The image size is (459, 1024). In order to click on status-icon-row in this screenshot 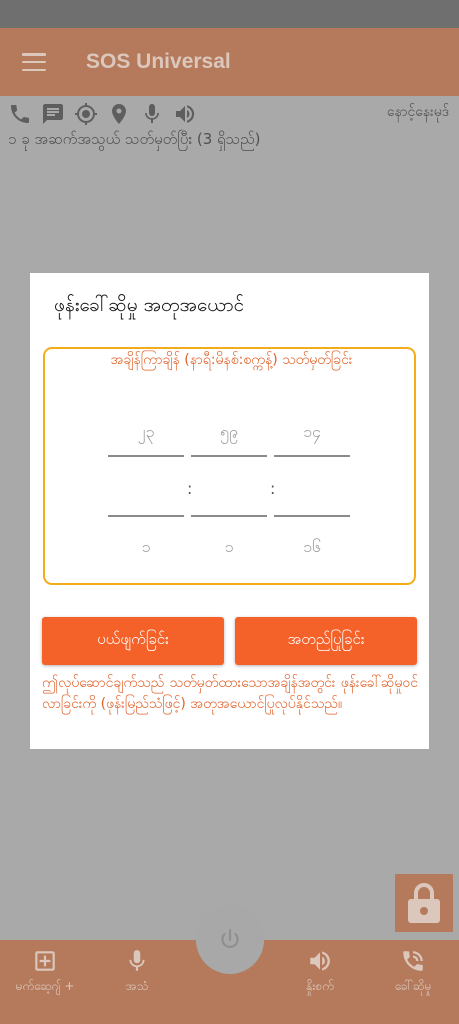, I will do `click(102, 114)`.